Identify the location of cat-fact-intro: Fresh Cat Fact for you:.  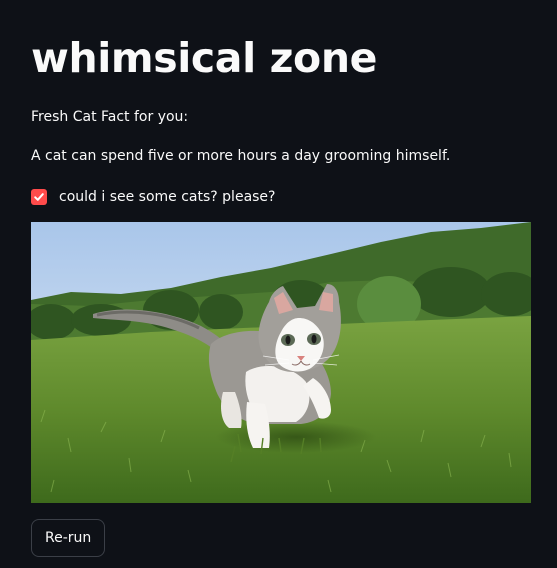
(110, 117).